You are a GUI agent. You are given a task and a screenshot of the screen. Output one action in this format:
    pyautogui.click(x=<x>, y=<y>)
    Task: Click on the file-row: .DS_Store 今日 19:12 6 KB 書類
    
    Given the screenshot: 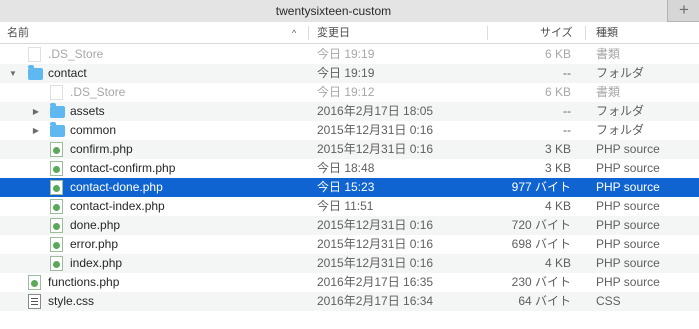 What is the action you would take?
    pyautogui.click(x=349, y=92)
    